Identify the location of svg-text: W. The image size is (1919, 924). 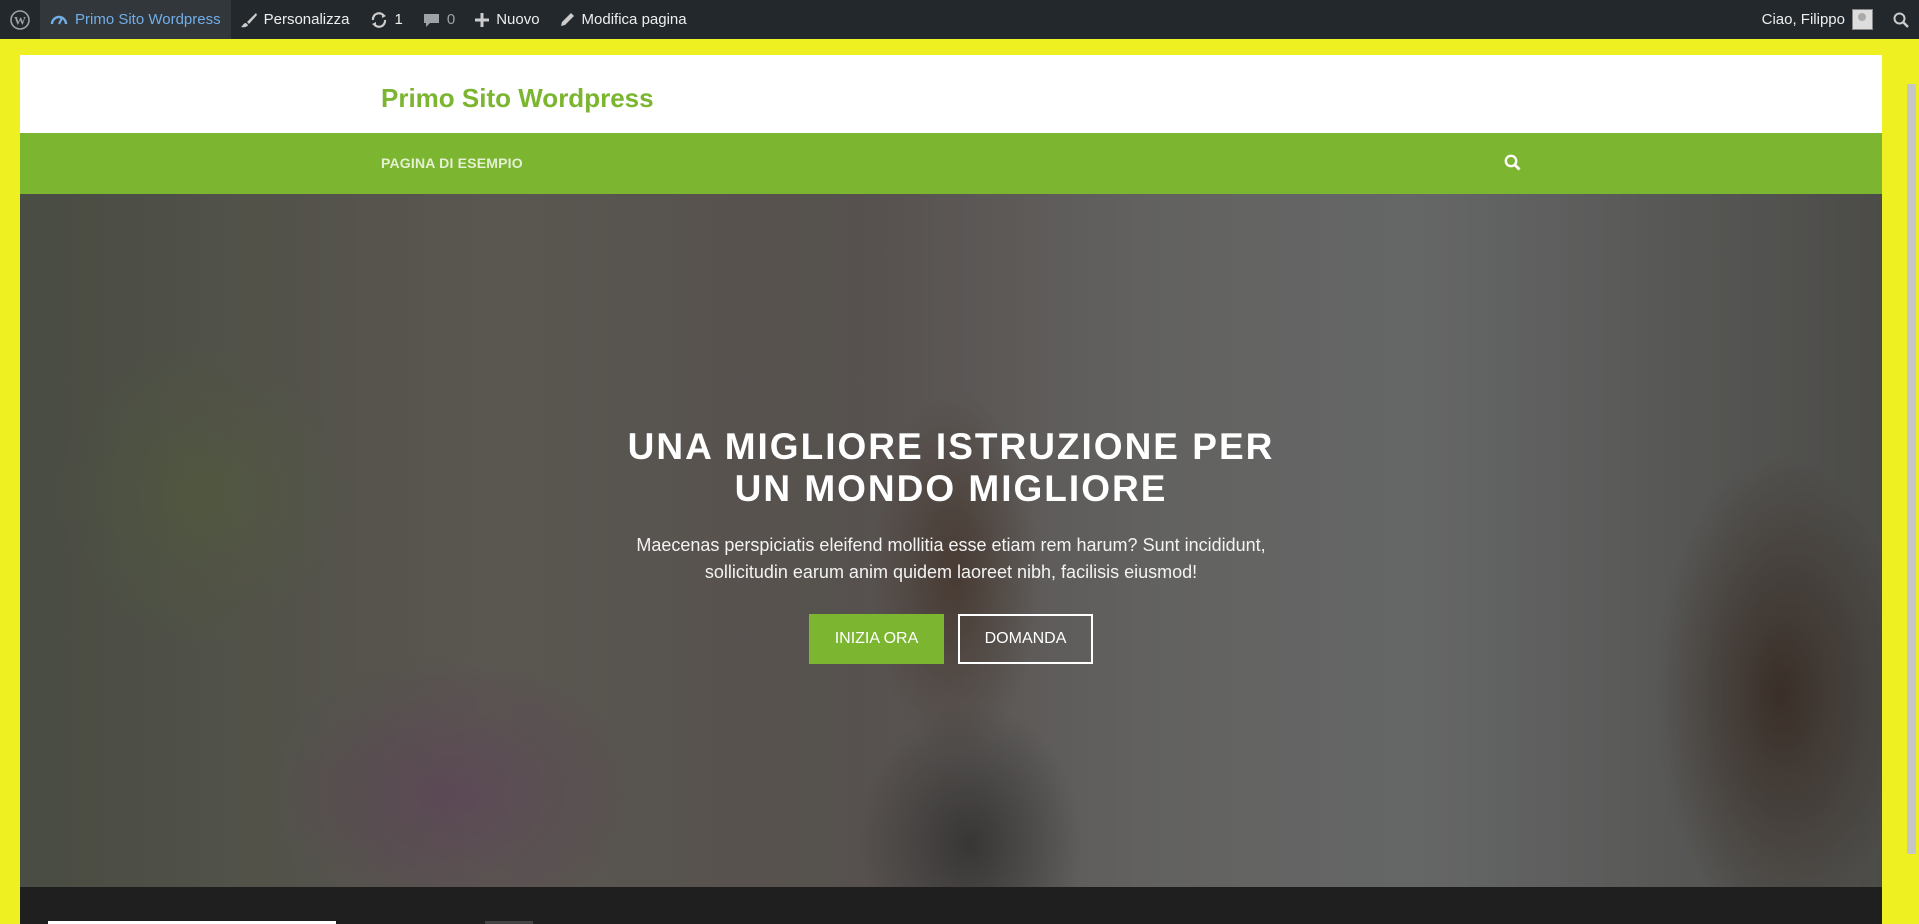
(20, 20).